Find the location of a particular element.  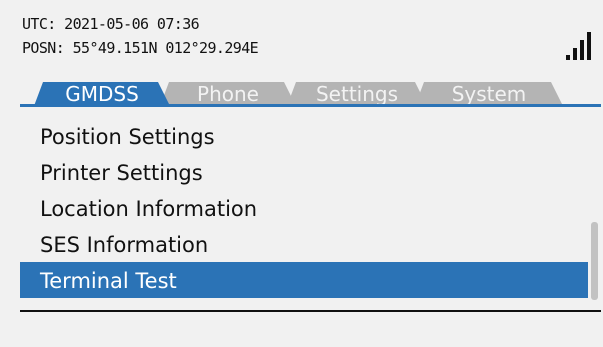

tab-system: System is located at coordinates (489, 94).